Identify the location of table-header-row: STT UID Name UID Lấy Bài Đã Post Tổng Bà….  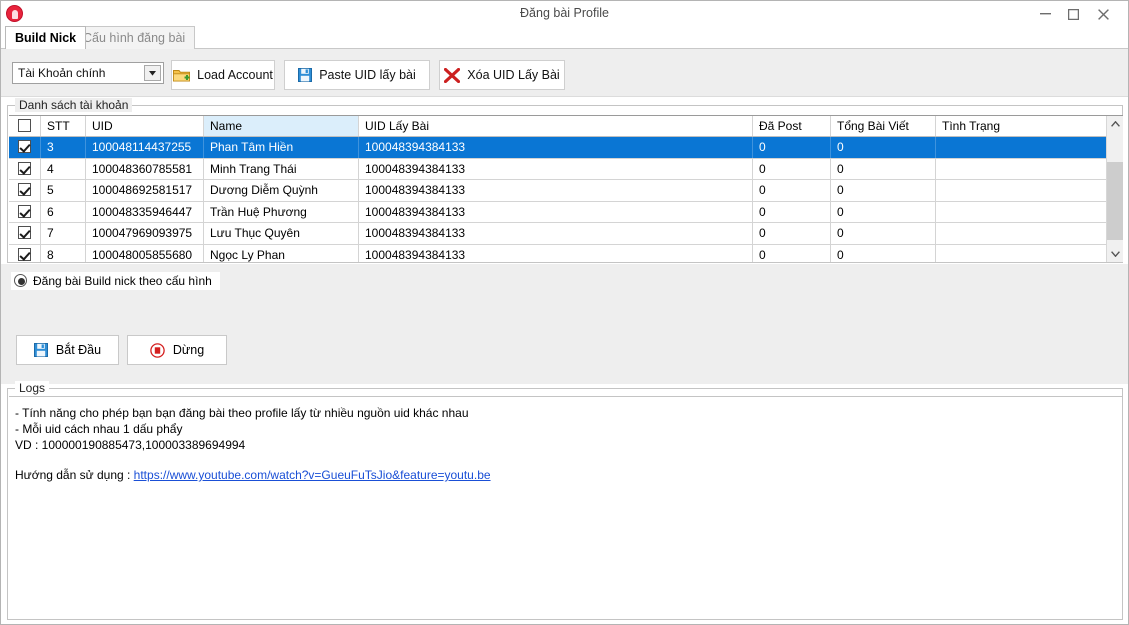
(566, 126).